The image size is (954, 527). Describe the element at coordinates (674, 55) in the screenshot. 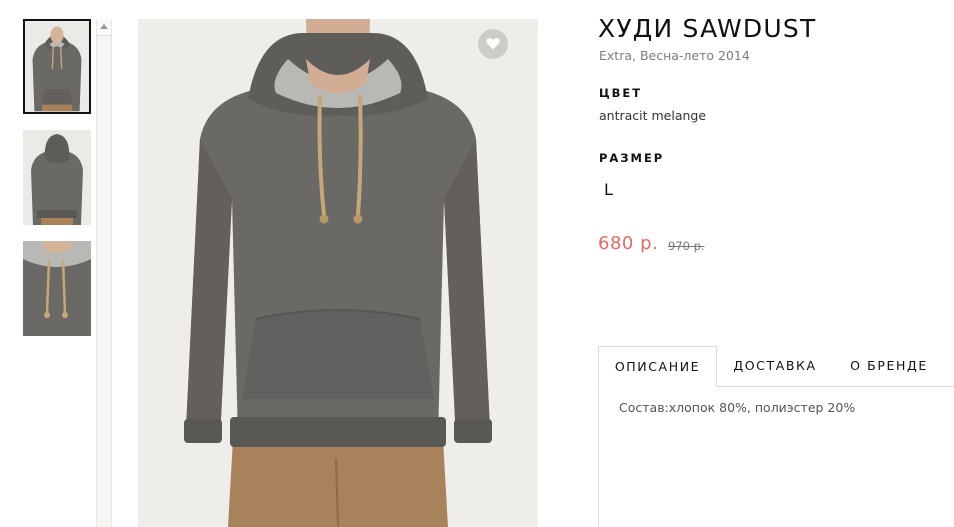

I see `product-subtitle: Extra, Весна-лето 2014` at that location.